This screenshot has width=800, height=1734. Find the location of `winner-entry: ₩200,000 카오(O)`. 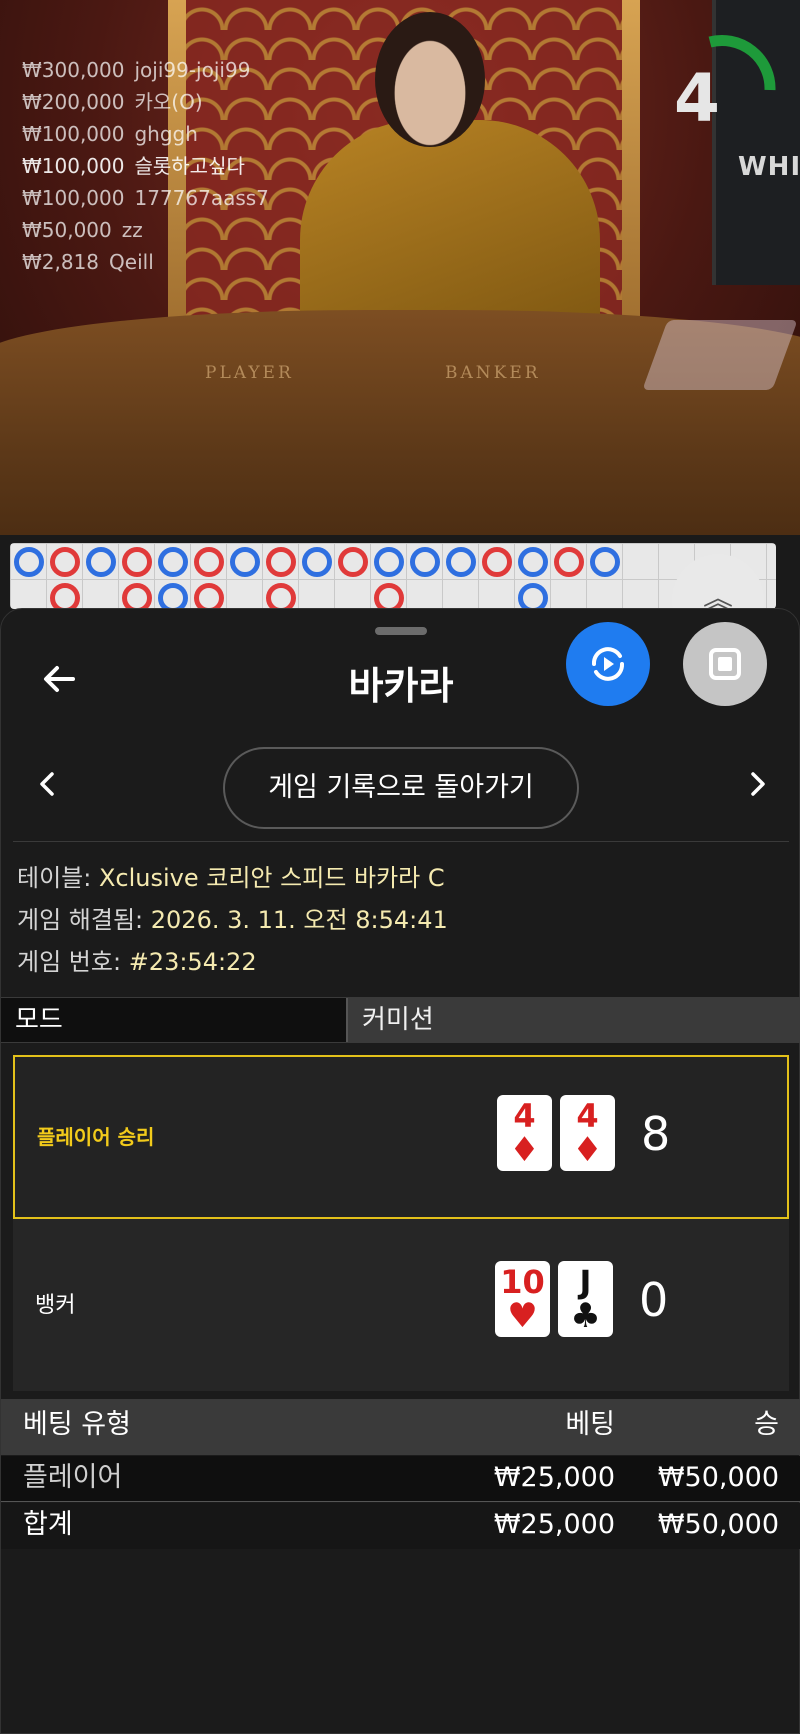

winner-entry: ₩200,000 카오(O) is located at coordinates (145, 102).